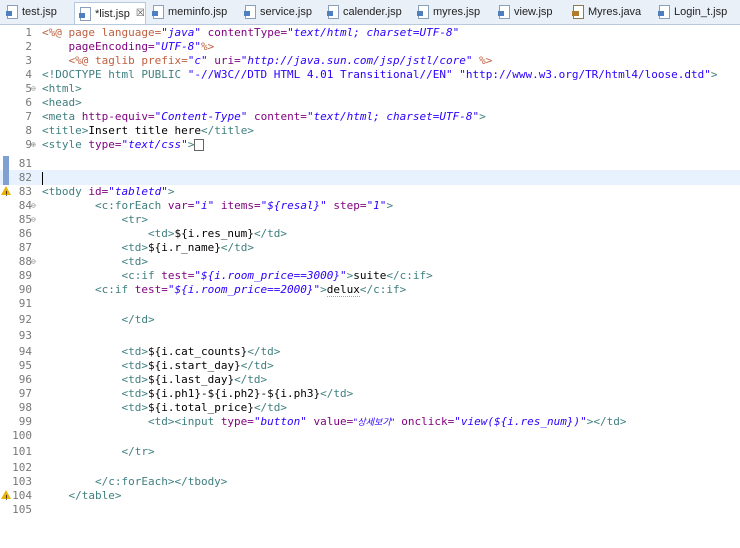  Describe the element at coordinates (457, 12) in the screenshot. I see `tab-label: myres.jsp` at that location.